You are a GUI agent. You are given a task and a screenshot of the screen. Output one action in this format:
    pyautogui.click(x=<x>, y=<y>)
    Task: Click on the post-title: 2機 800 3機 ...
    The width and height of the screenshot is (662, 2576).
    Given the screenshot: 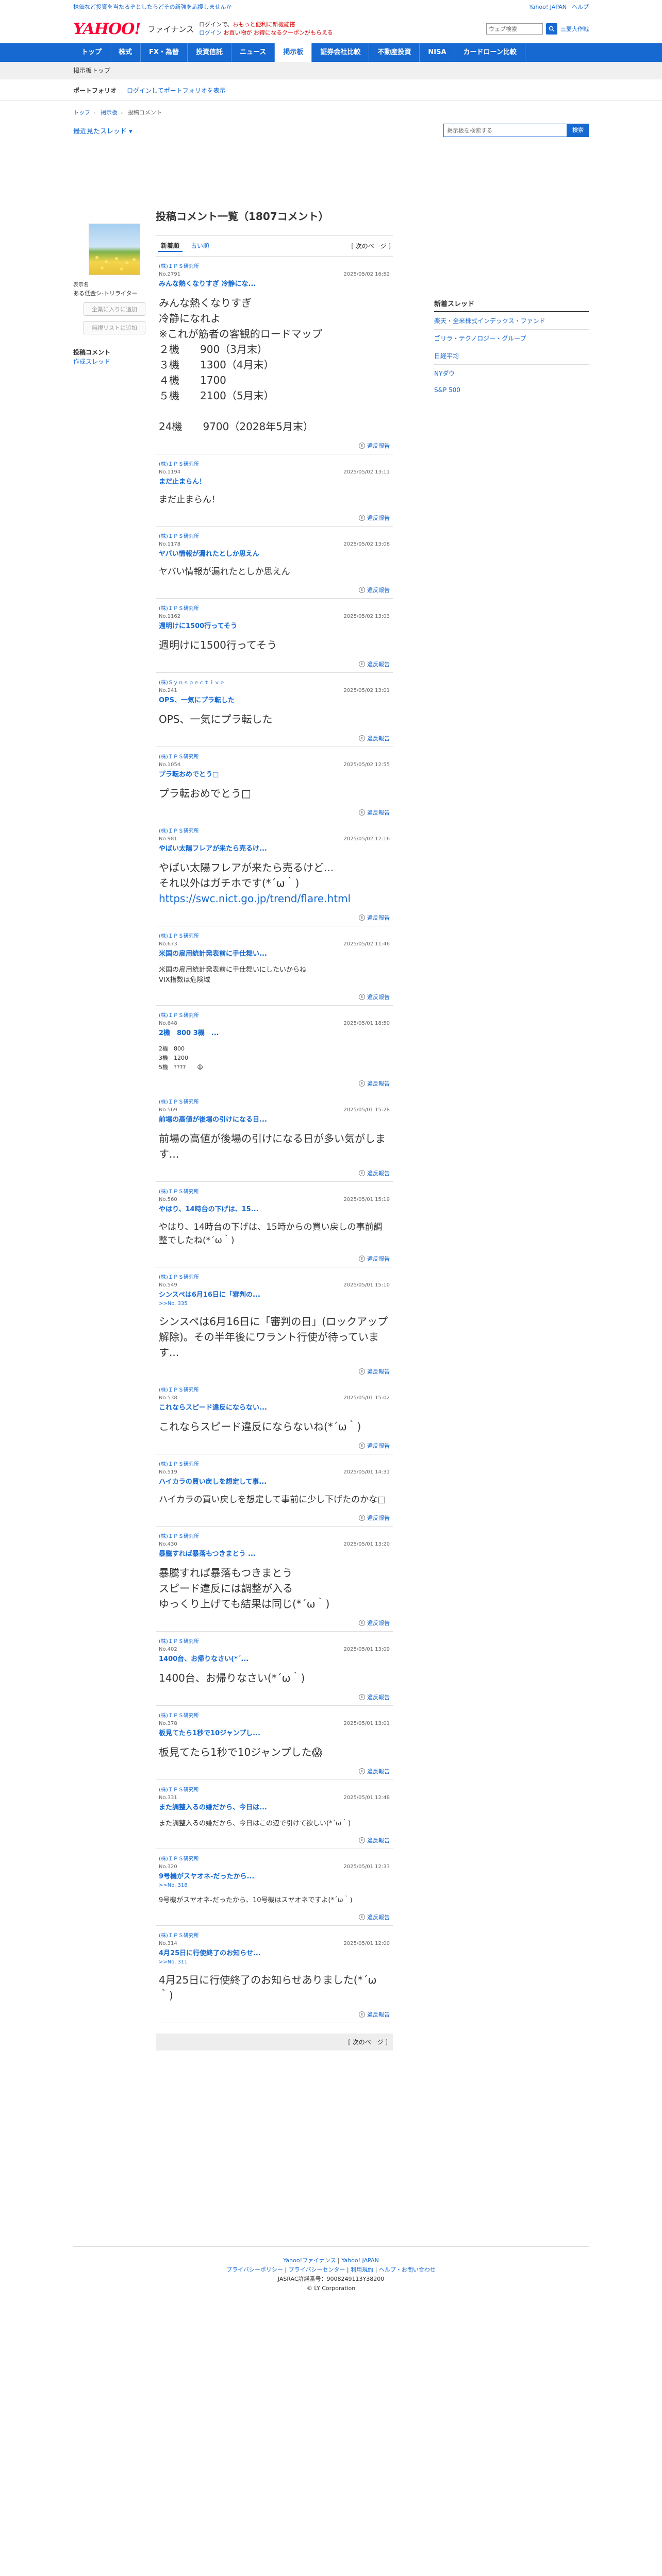 What is the action you would take?
    pyautogui.click(x=274, y=1032)
    